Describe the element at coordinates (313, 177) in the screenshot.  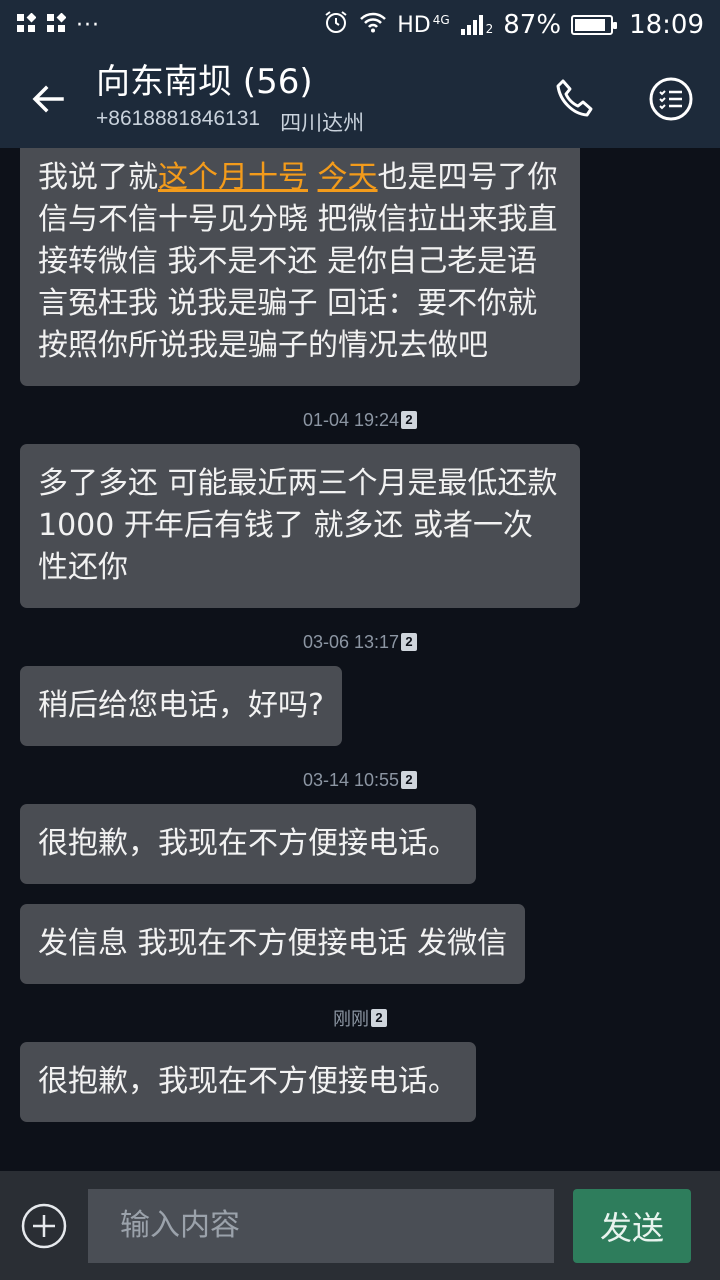
I see `message-text` at that location.